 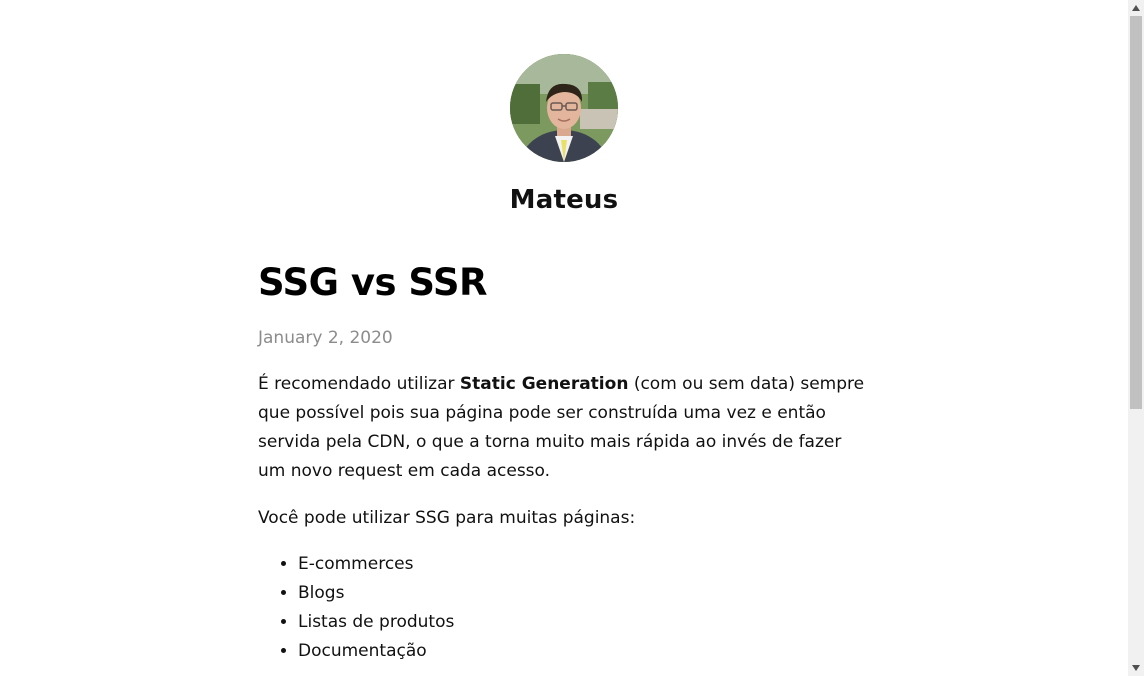 I want to click on scrollbar-thumb, so click(x=1136, y=212).